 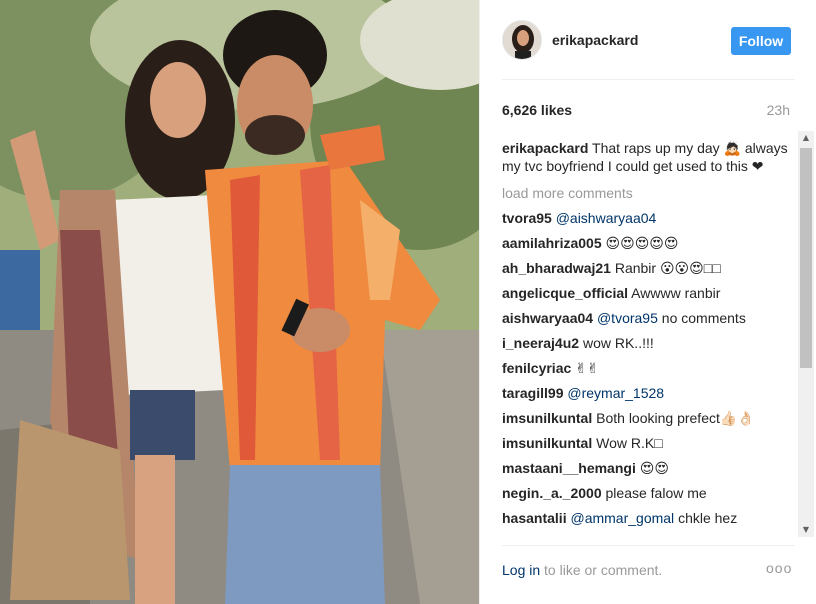 What do you see at coordinates (595, 40) in the screenshot?
I see `post-username: erikapackard` at bounding box center [595, 40].